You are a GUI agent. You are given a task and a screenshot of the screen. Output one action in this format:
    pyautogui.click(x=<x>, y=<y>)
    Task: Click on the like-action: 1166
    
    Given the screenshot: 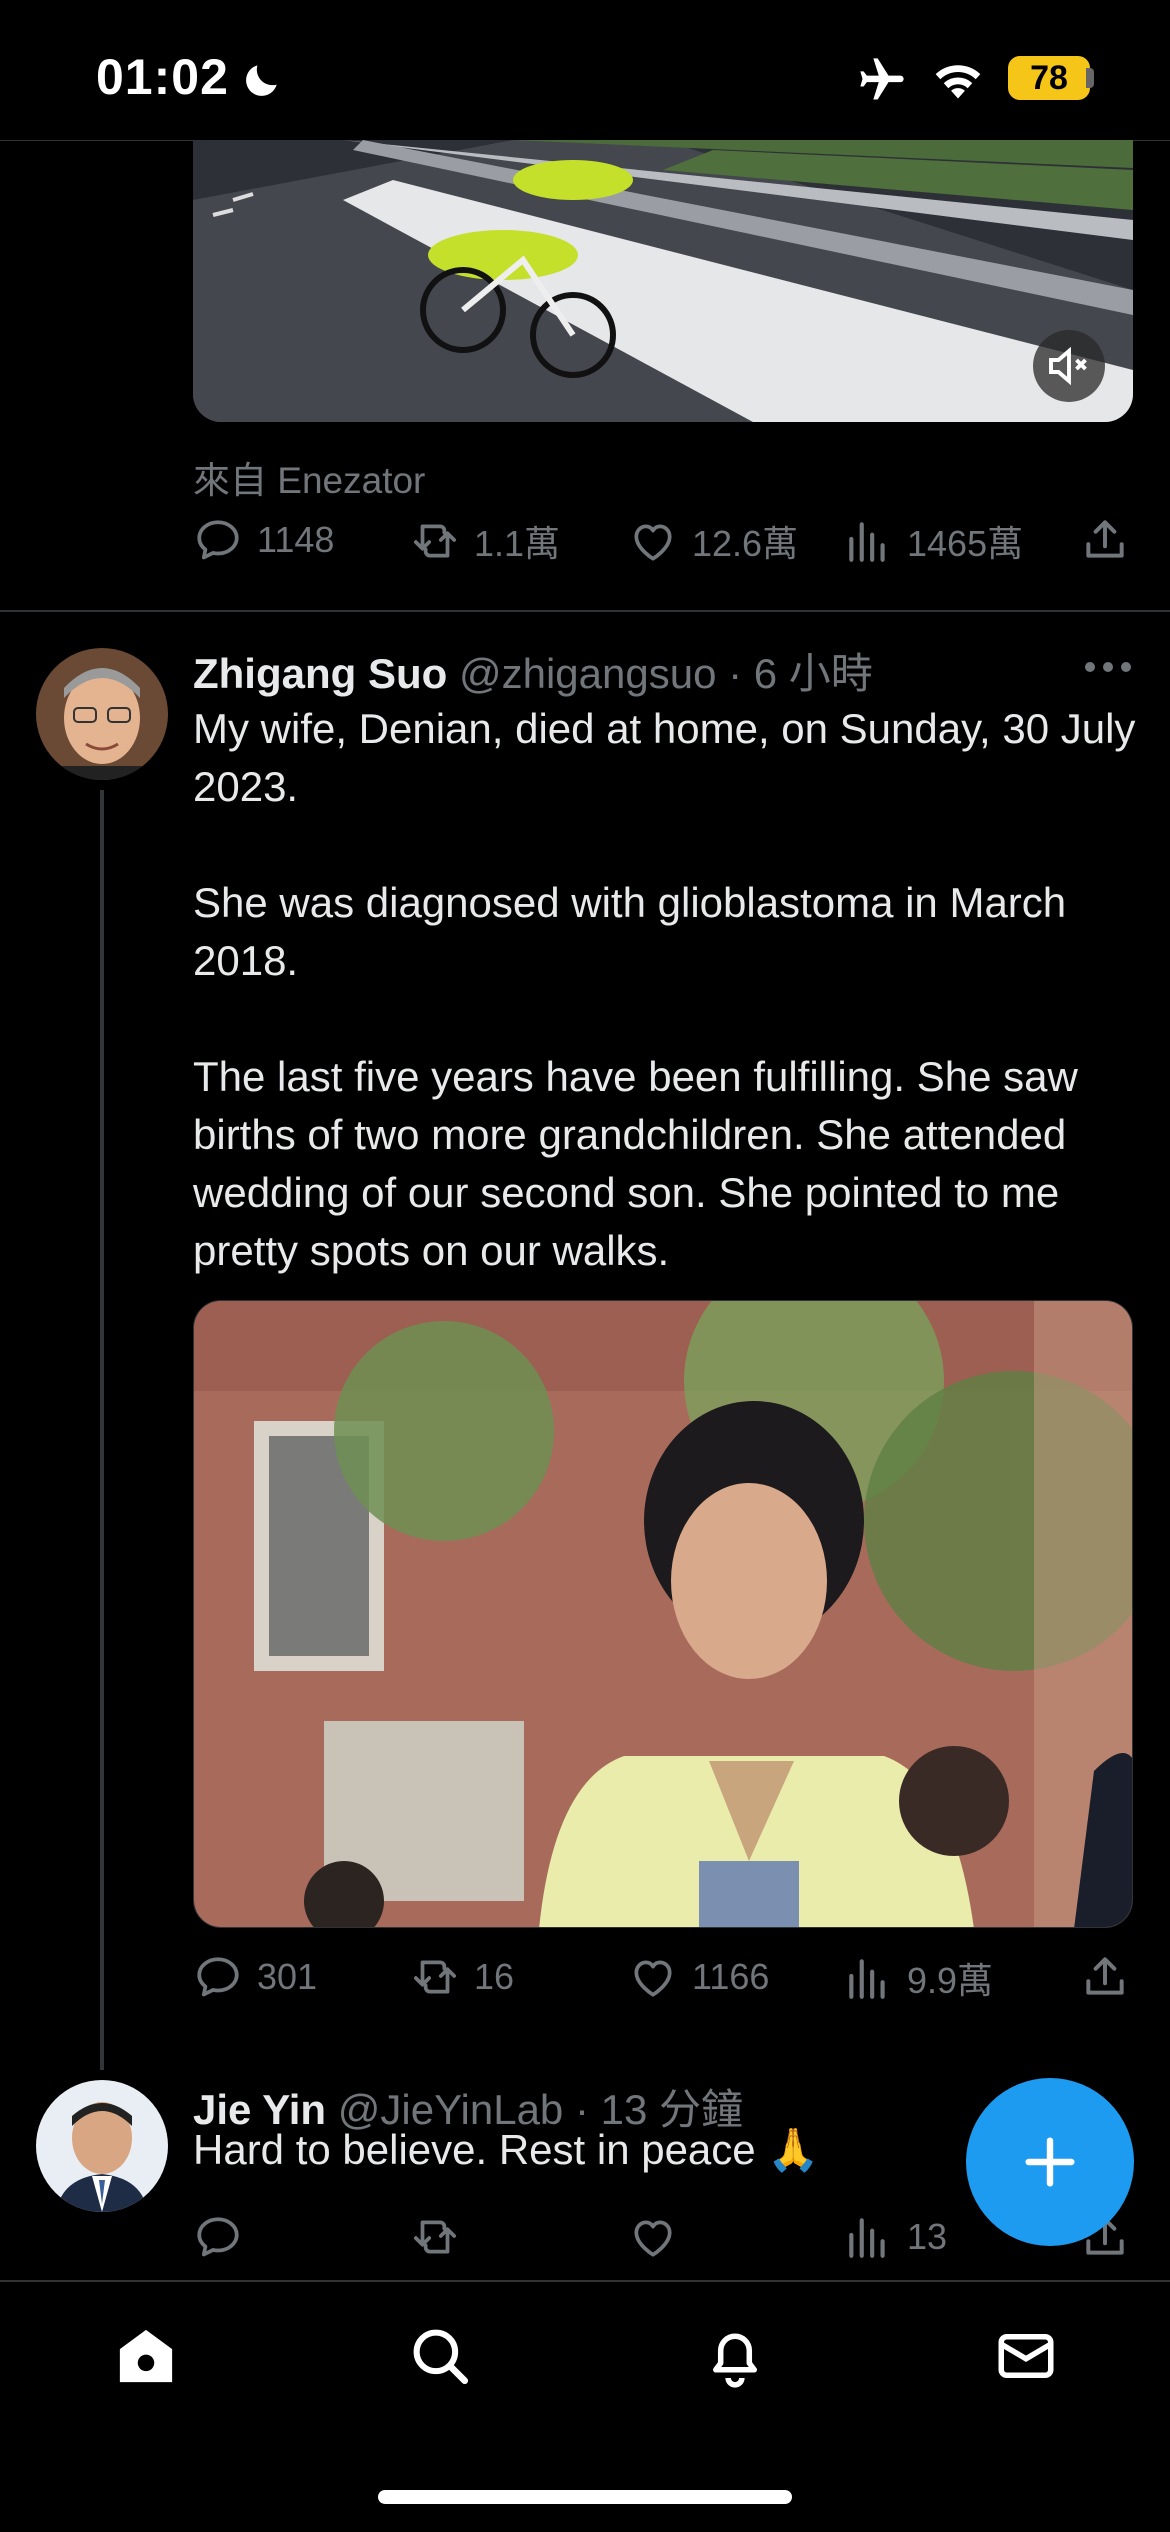 What is the action you would take?
    pyautogui.click(x=698, y=1977)
    